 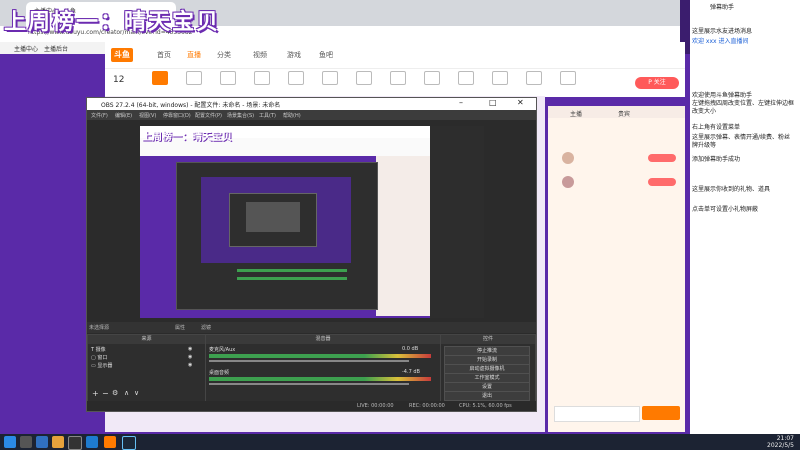 What do you see at coordinates (126, 393) in the screenshot?
I see `up-icon: ∧` at bounding box center [126, 393].